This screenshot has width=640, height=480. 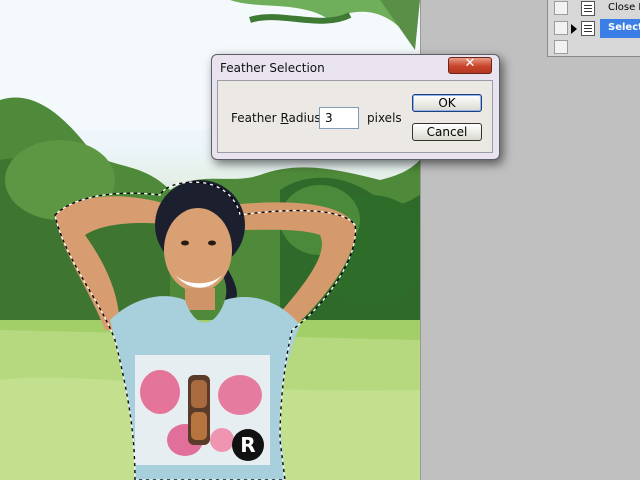 What do you see at coordinates (624, 7) in the screenshot?
I see `action-item-label: Close P` at bounding box center [624, 7].